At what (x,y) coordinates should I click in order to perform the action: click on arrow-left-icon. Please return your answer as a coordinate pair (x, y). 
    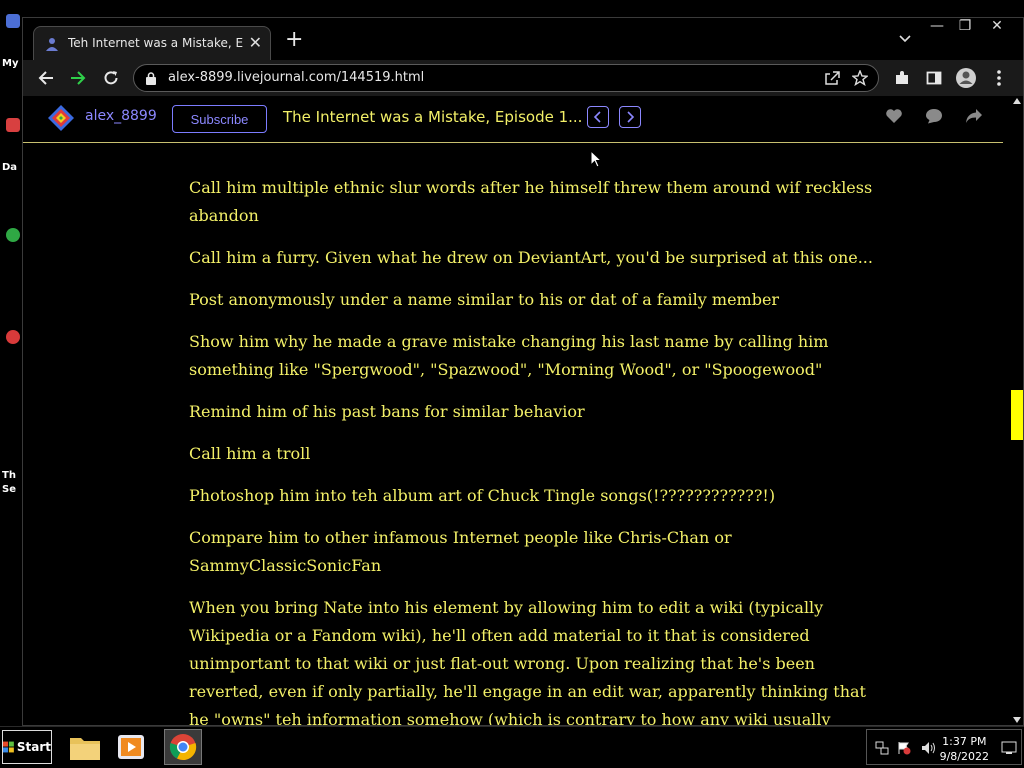
    Looking at the image, I should click on (45, 78).